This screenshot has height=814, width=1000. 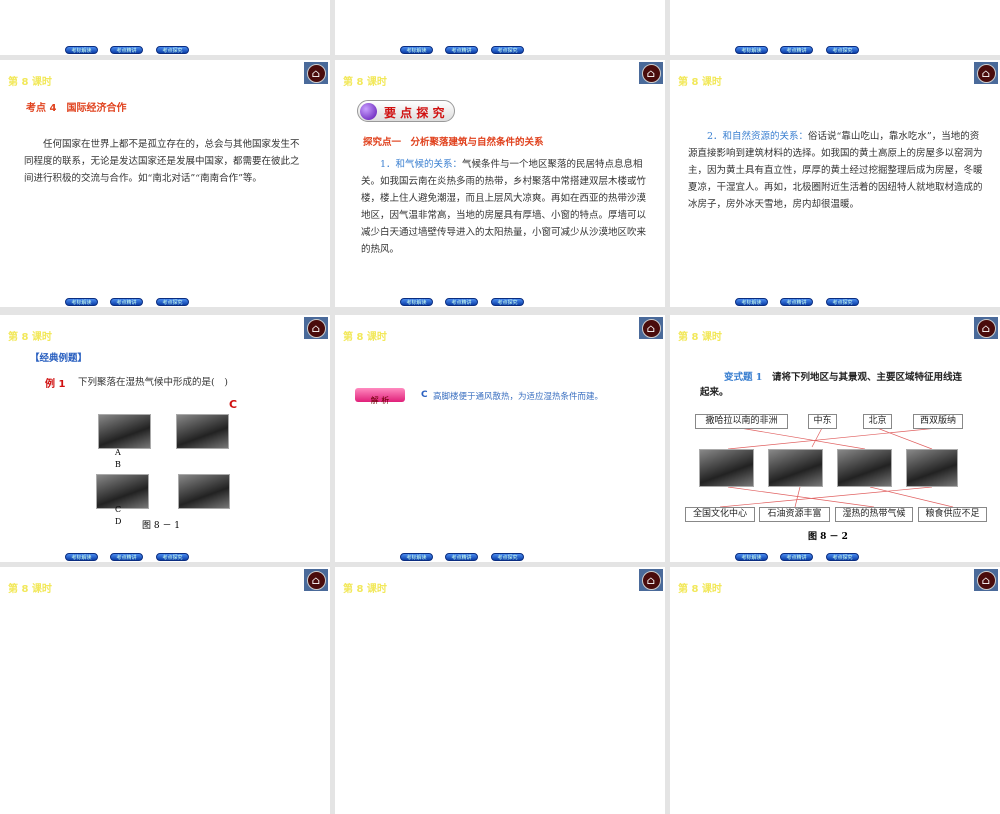 I want to click on slide-10: 第 8 课时 ⌂, so click(x=165, y=690).